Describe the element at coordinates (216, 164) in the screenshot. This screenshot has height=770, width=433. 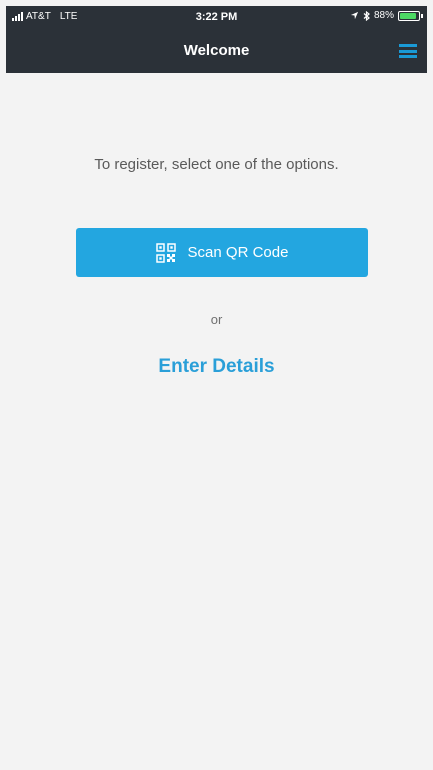
I see `register-instructions: To register, select one of the options.` at that location.